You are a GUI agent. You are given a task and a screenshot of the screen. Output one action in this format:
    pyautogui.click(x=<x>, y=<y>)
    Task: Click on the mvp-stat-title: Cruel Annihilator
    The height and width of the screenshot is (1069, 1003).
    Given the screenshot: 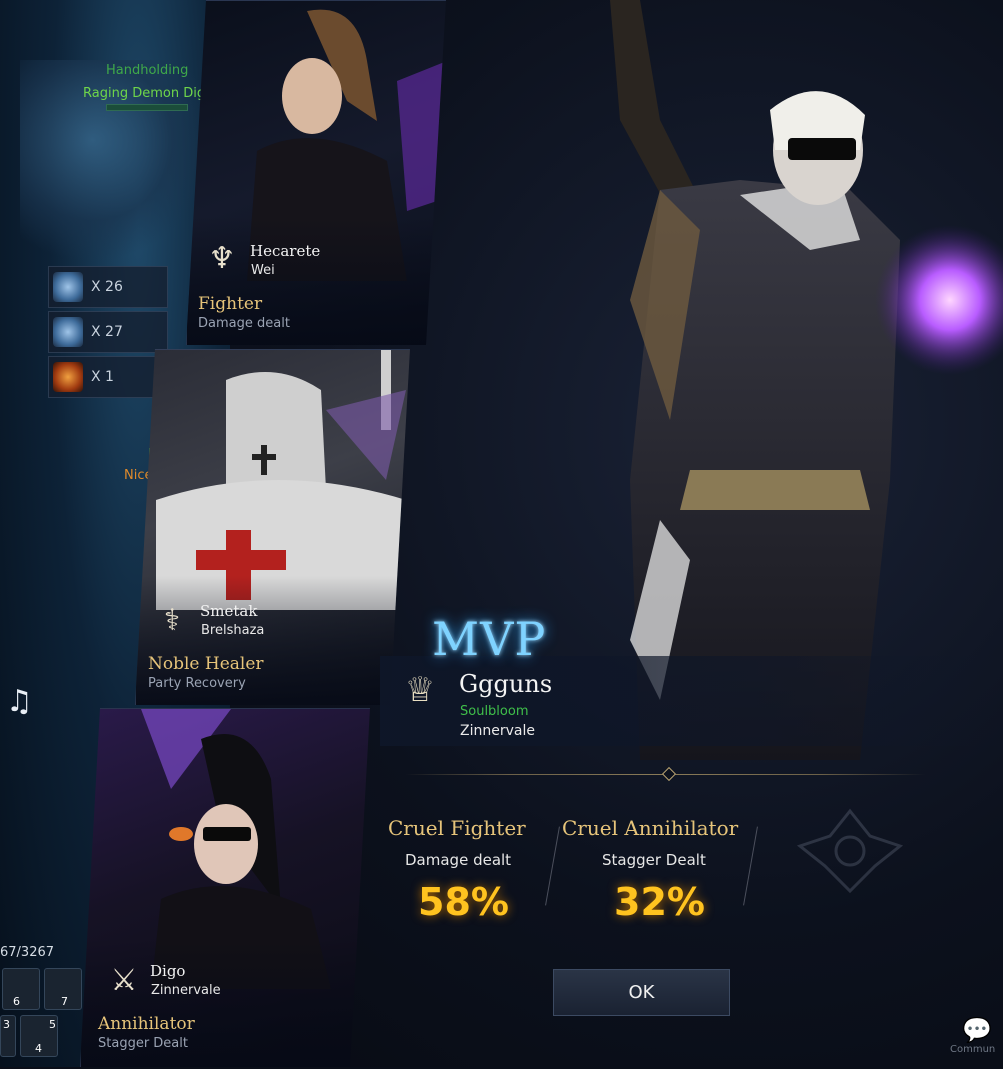 What is the action you would take?
    pyautogui.click(x=650, y=828)
    